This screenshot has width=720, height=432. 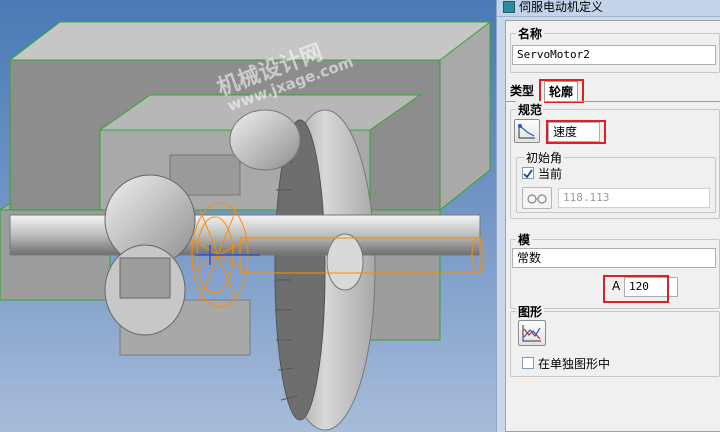 What do you see at coordinates (574, 364) in the screenshot?
I see `separate-graph-label: 在单独图形中` at bounding box center [574, 364].